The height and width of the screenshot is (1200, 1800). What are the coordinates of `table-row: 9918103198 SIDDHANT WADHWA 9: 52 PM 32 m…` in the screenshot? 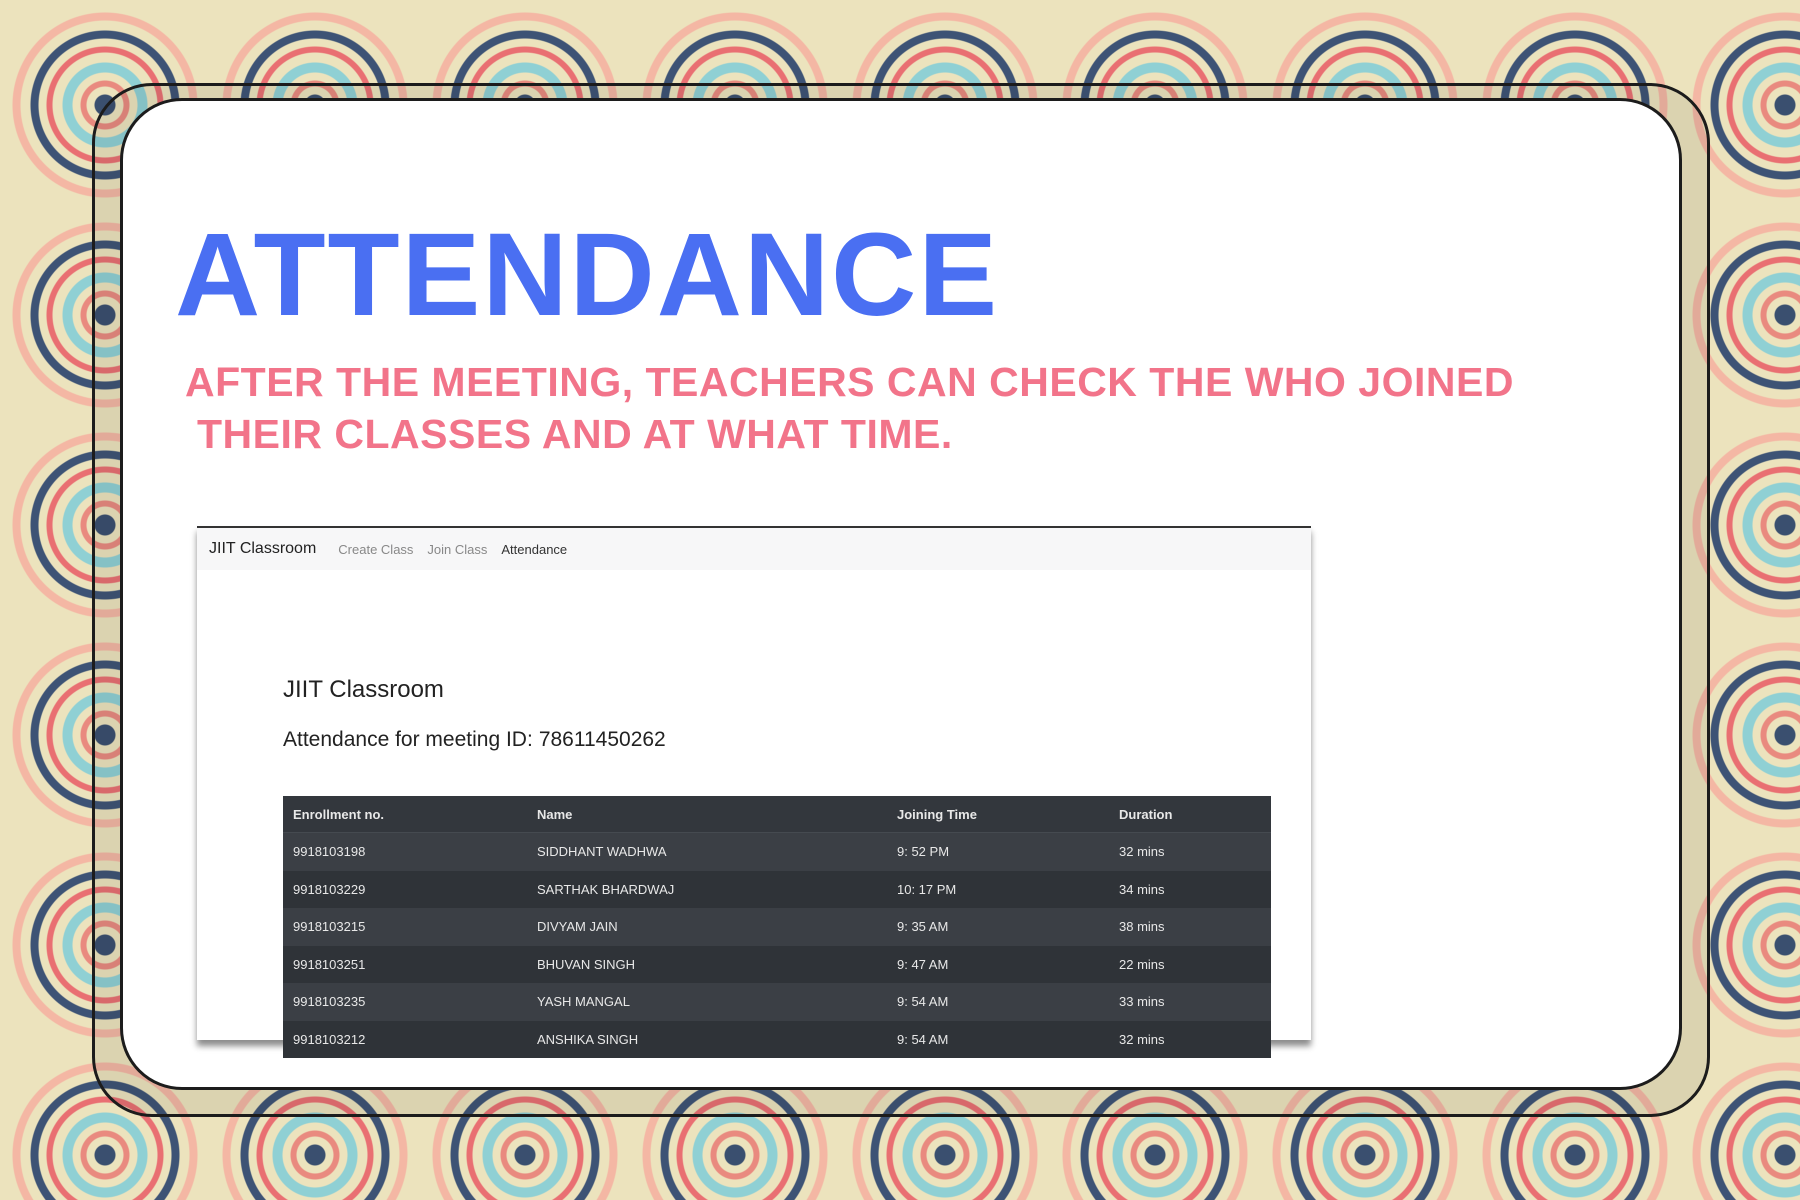 It's located at (777, 851).